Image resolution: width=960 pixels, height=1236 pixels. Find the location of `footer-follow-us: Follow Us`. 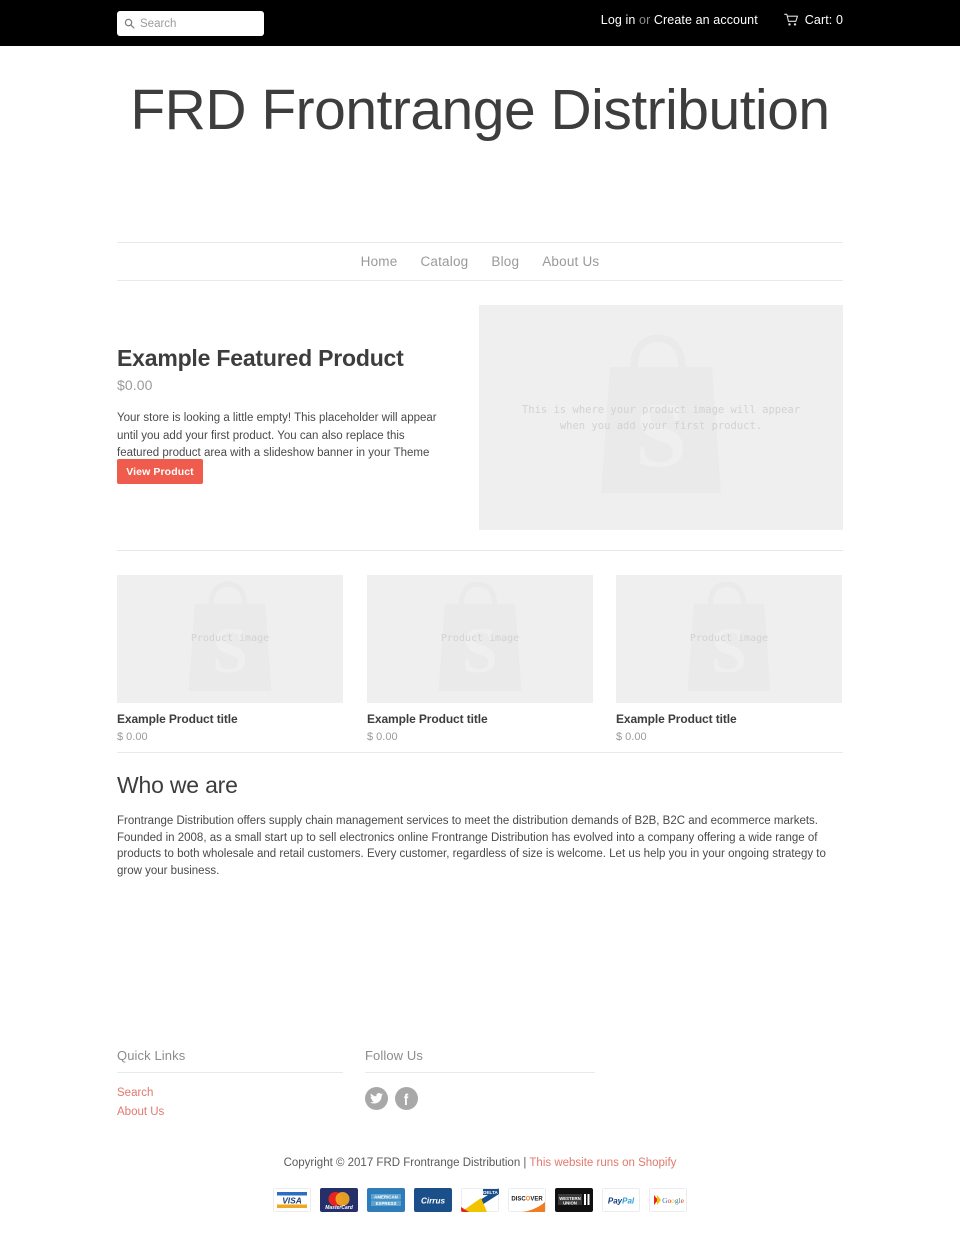

footer-follow-us: Follow Us is located at coordinates (480, 1079).